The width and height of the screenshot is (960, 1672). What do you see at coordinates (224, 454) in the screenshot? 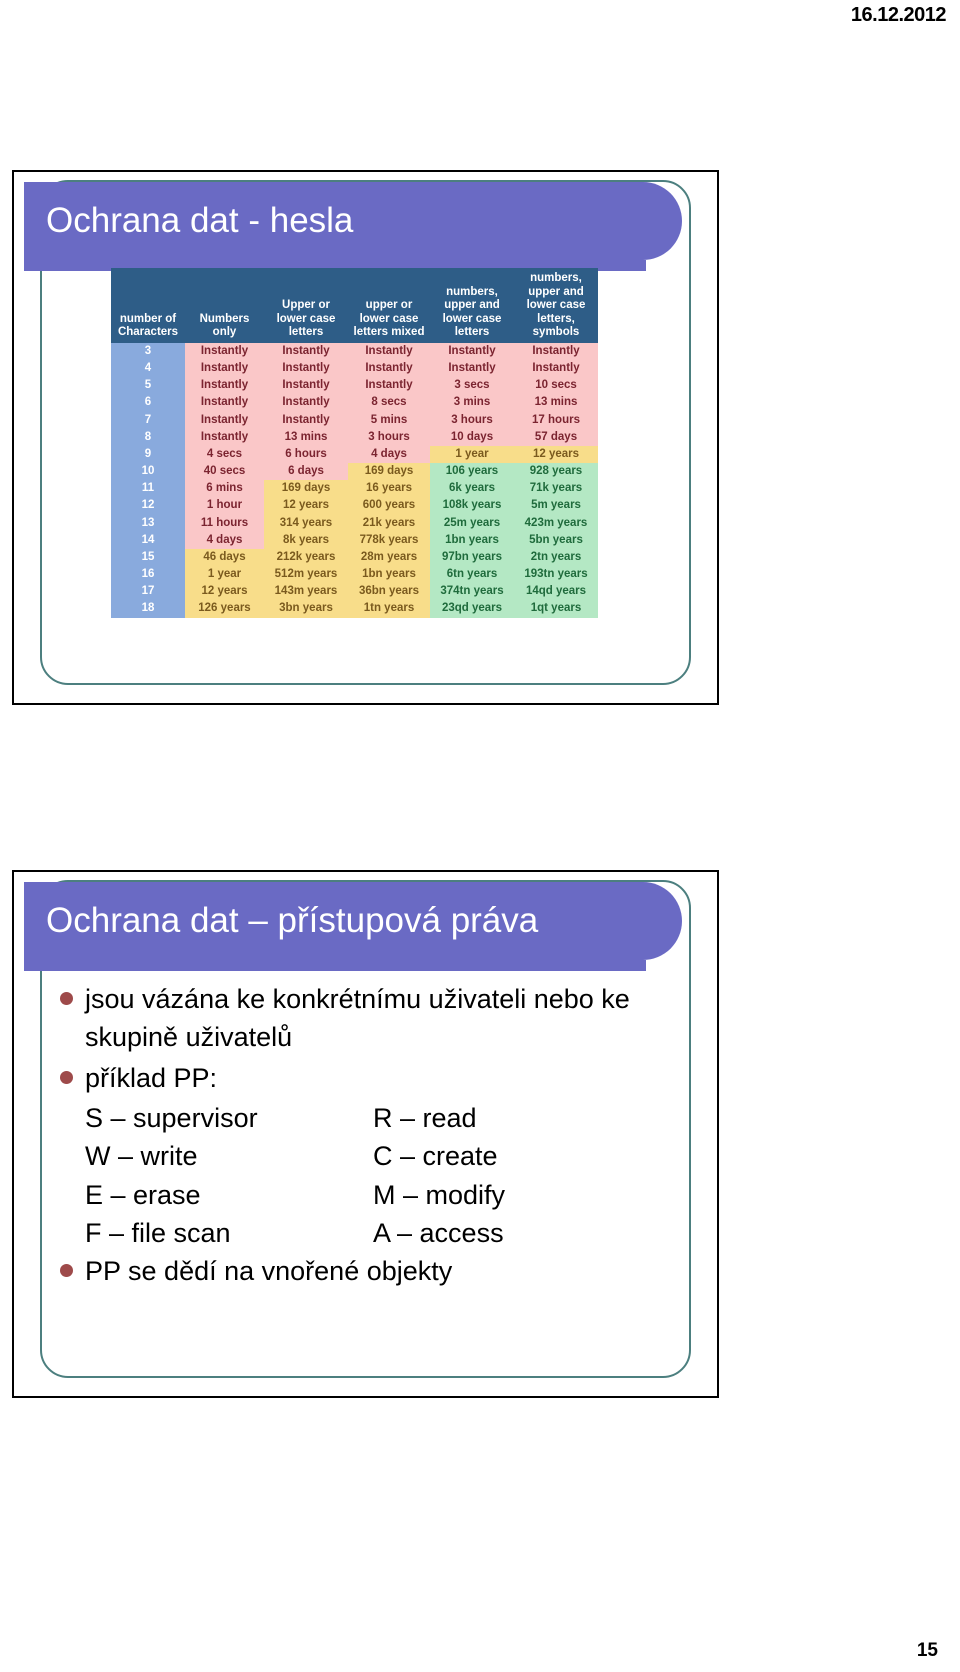
I see `table-cell: 4 secs` at bounding box center [224, 454].